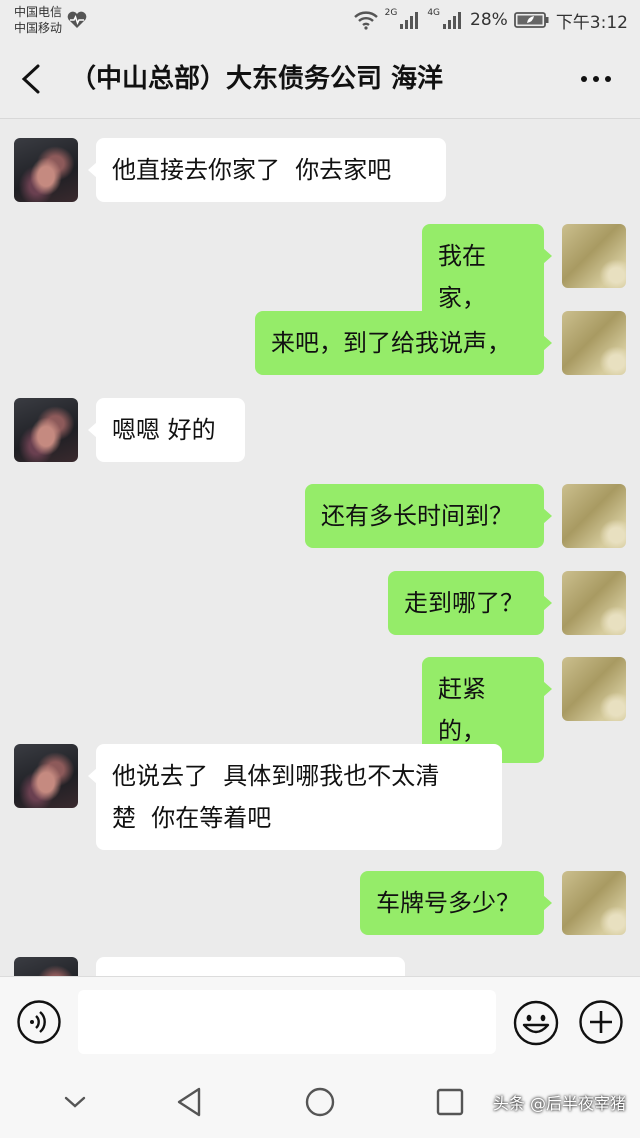 The width and height of the screenshot is (640, 1138). What do you see at coordinates (320, 20) in the screenshot?
I see `status-bar: 中国电信 中国移动 2G 4G 28% 下午3:12` at bounding box center [320, 20].